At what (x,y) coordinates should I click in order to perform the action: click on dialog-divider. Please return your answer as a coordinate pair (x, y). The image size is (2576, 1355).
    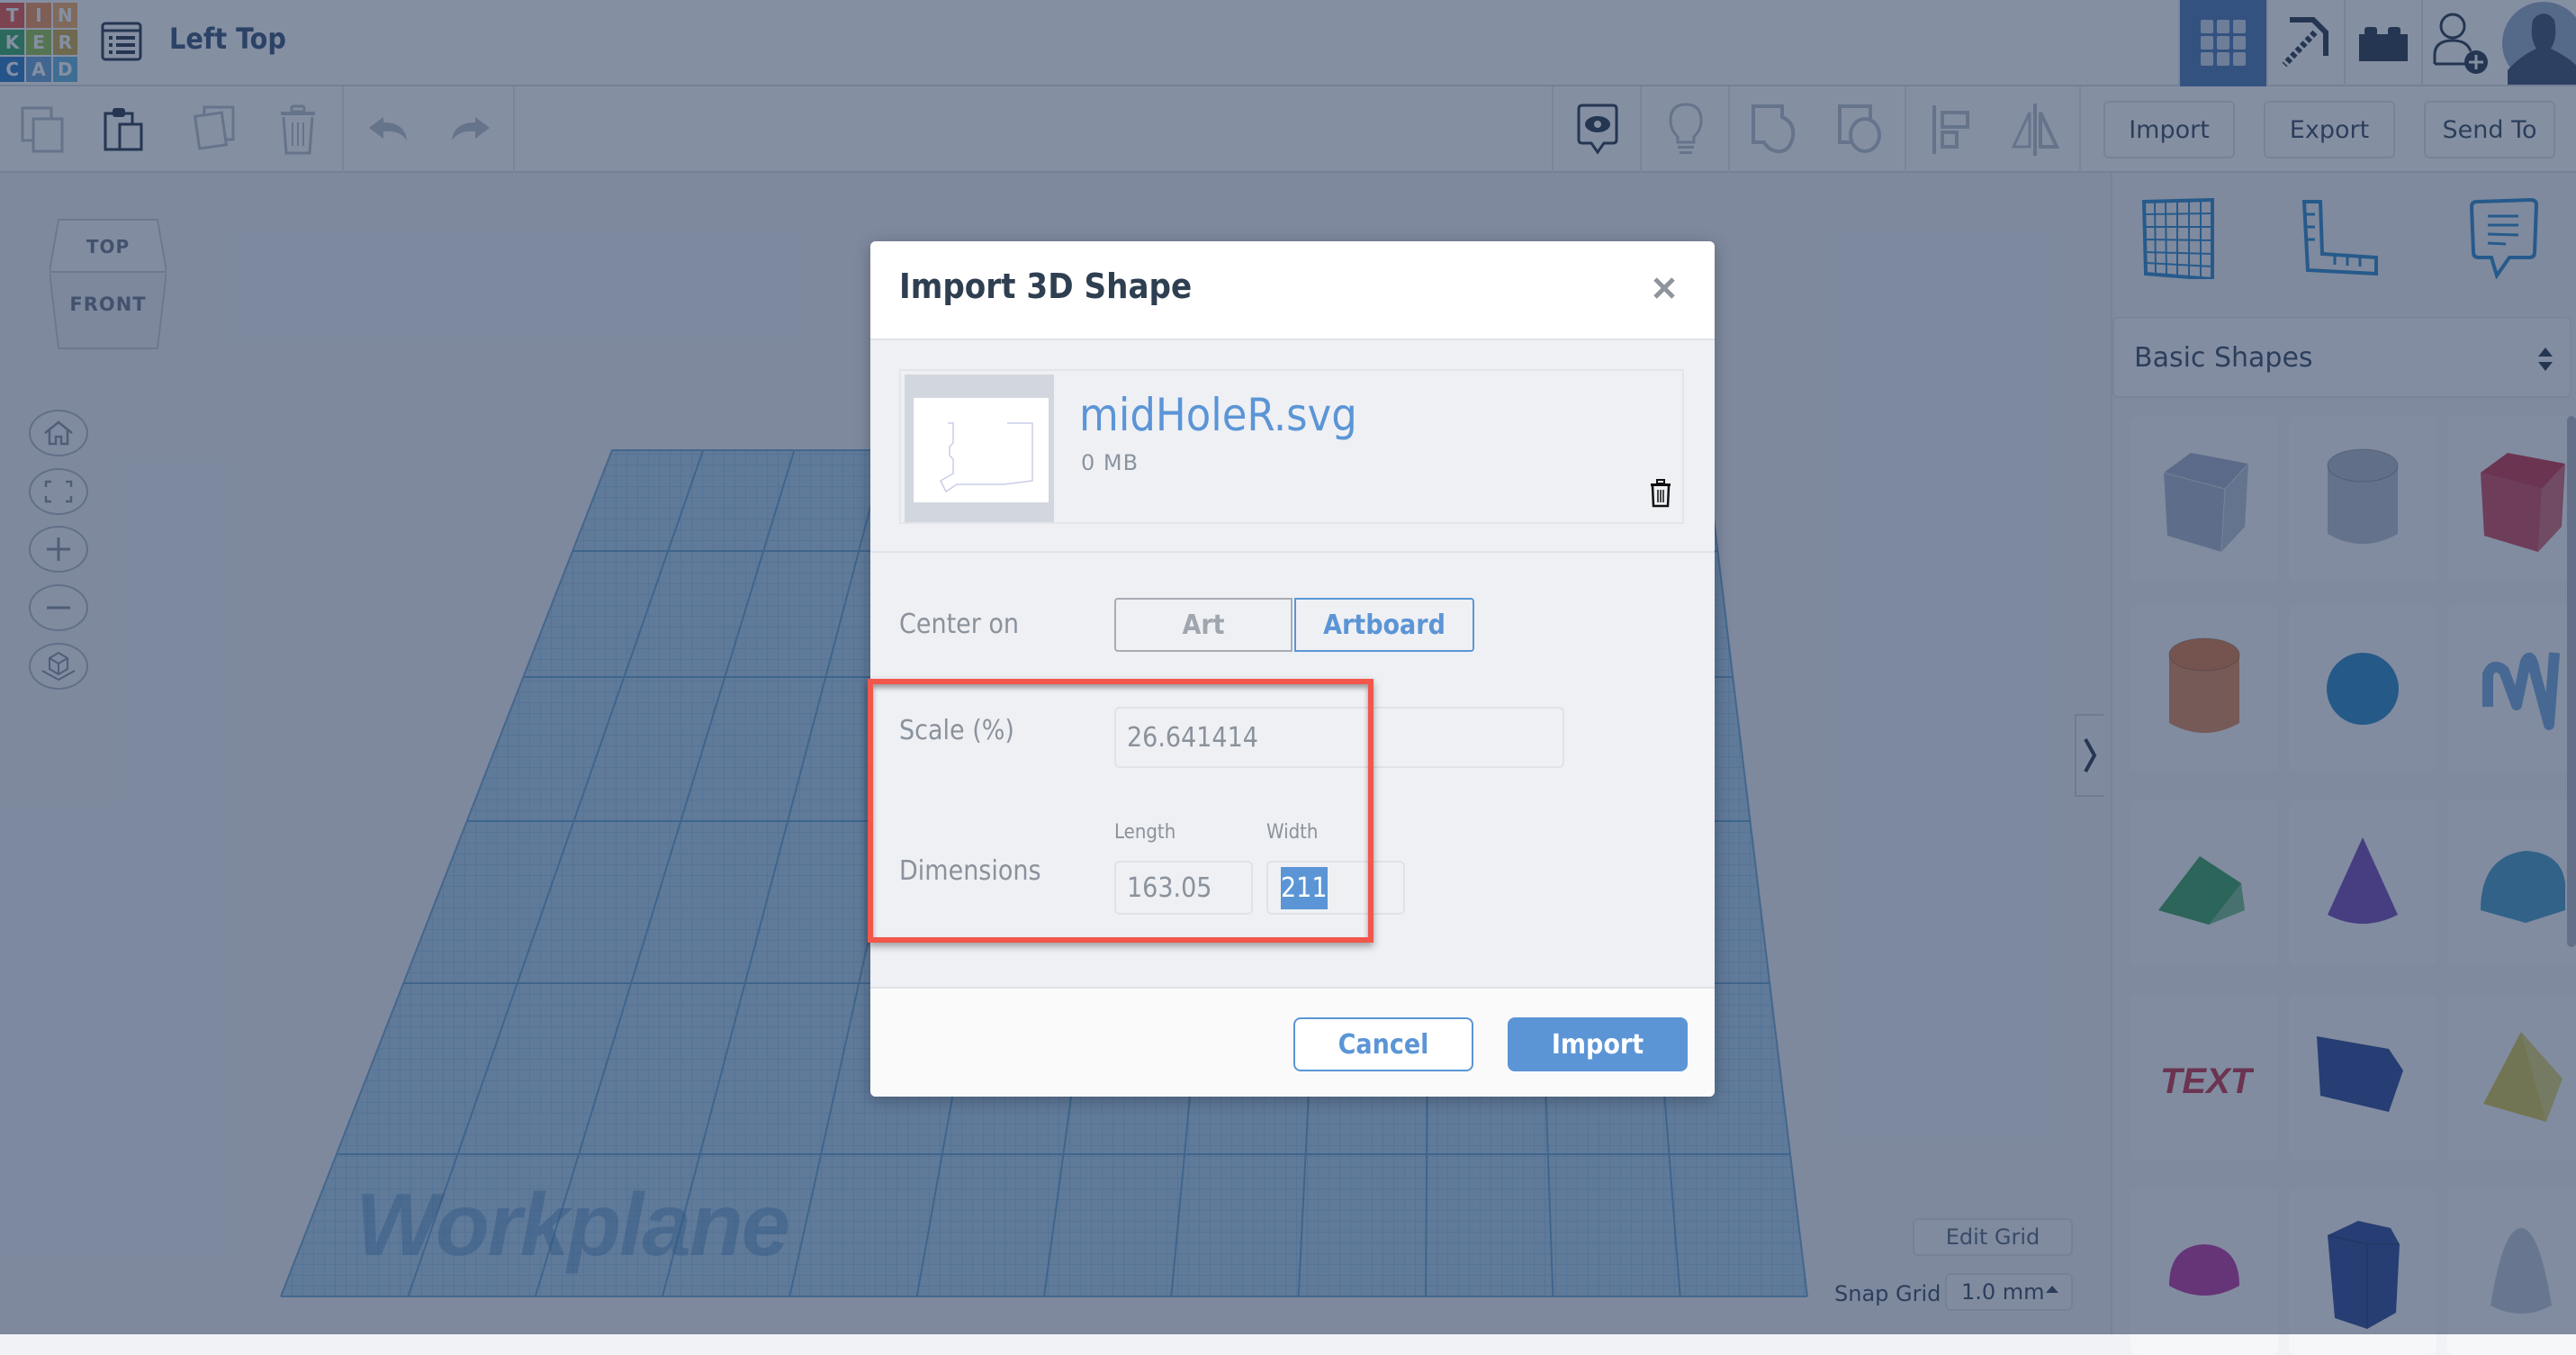
    Looking at the image, I should click on (1292, 552).